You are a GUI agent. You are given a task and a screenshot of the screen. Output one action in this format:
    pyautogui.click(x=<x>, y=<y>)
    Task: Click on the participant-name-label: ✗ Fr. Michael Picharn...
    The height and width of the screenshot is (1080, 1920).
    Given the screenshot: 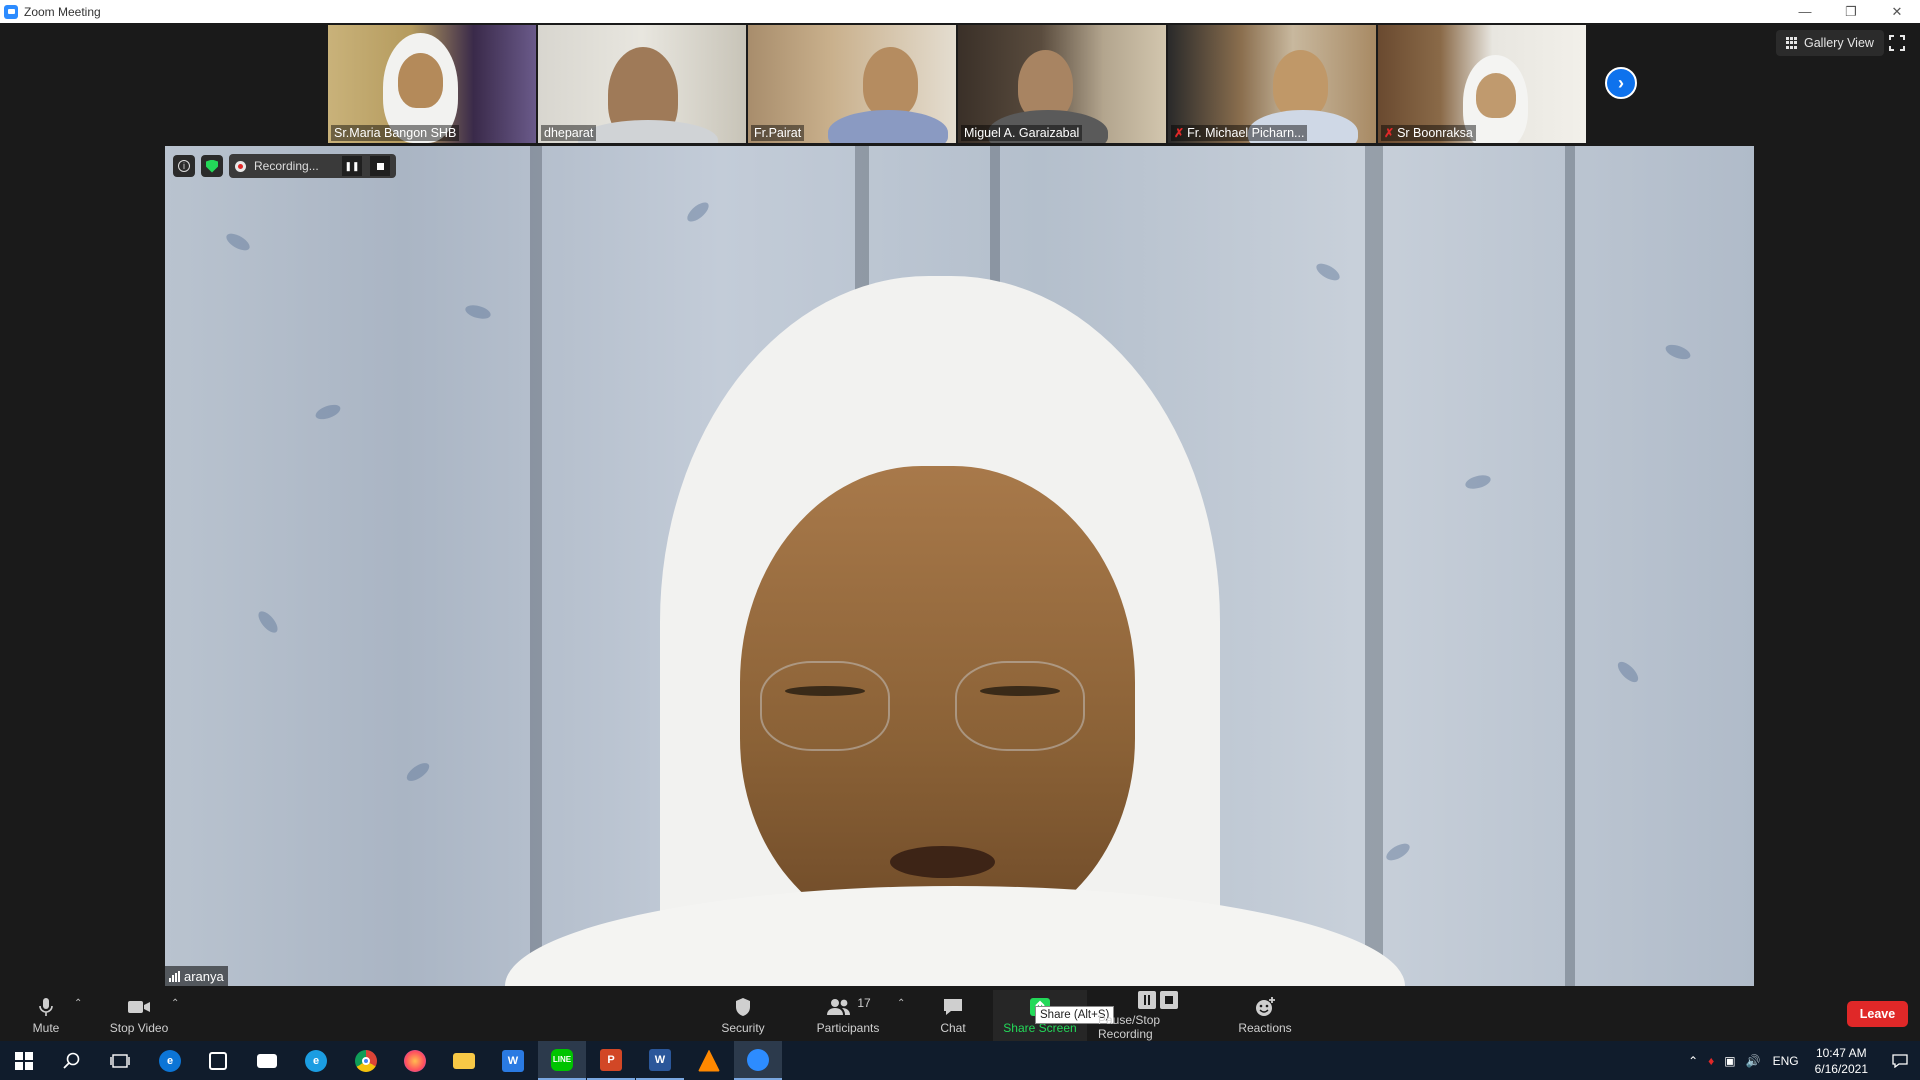 What is the action you would take?
    pyautogui.click(x=1239, y=133)
    